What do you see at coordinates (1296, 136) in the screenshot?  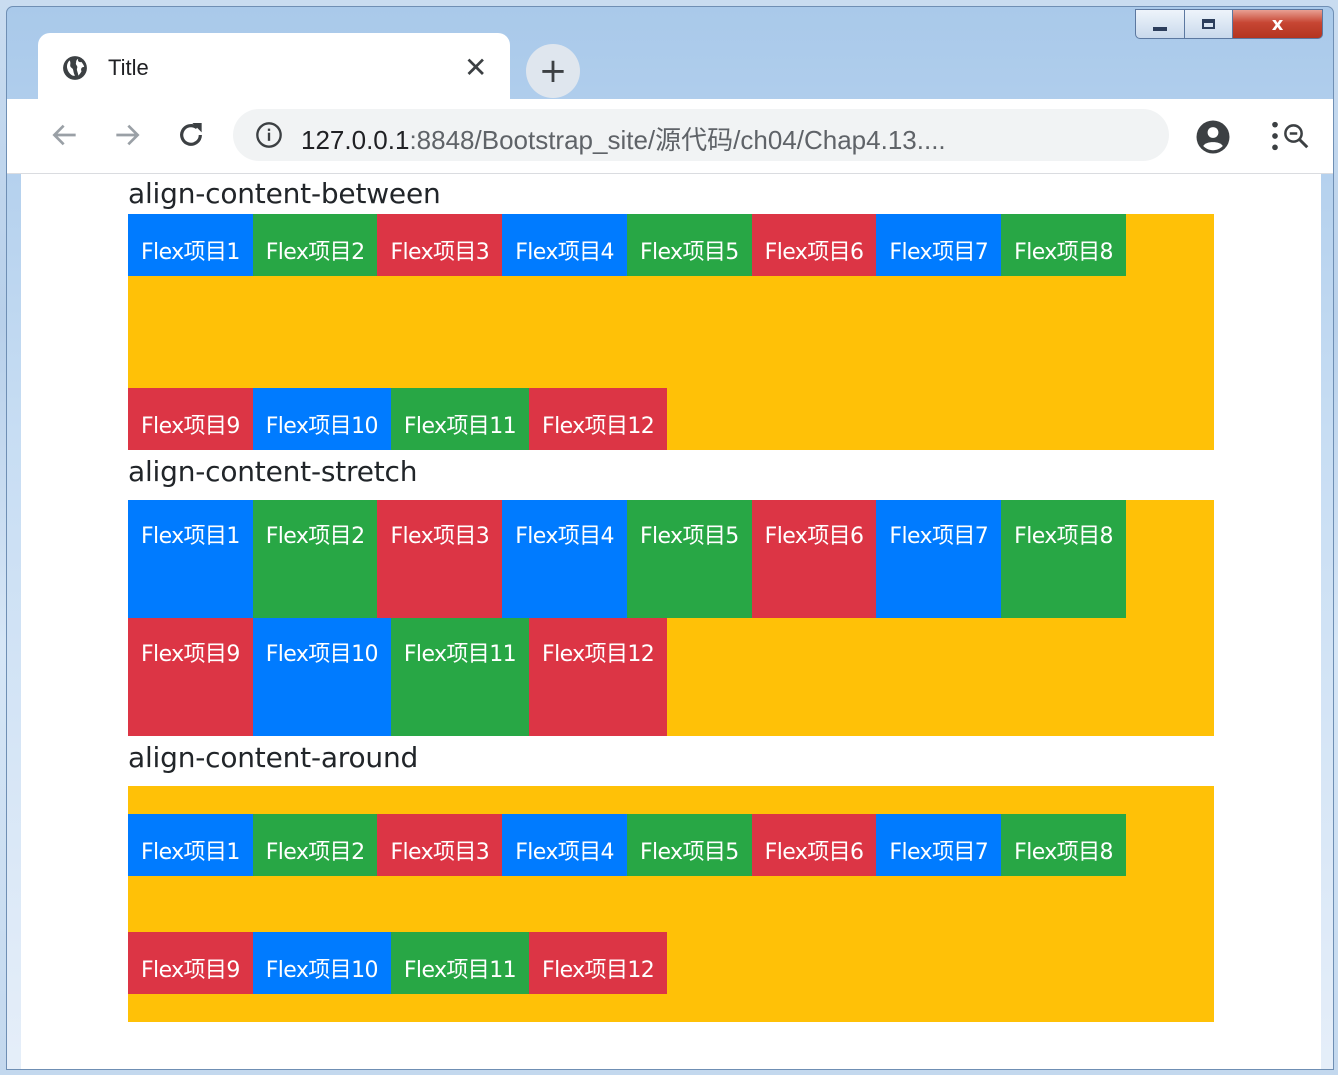 I see `zoom-out-icon` at bounding box center [1296, 136].